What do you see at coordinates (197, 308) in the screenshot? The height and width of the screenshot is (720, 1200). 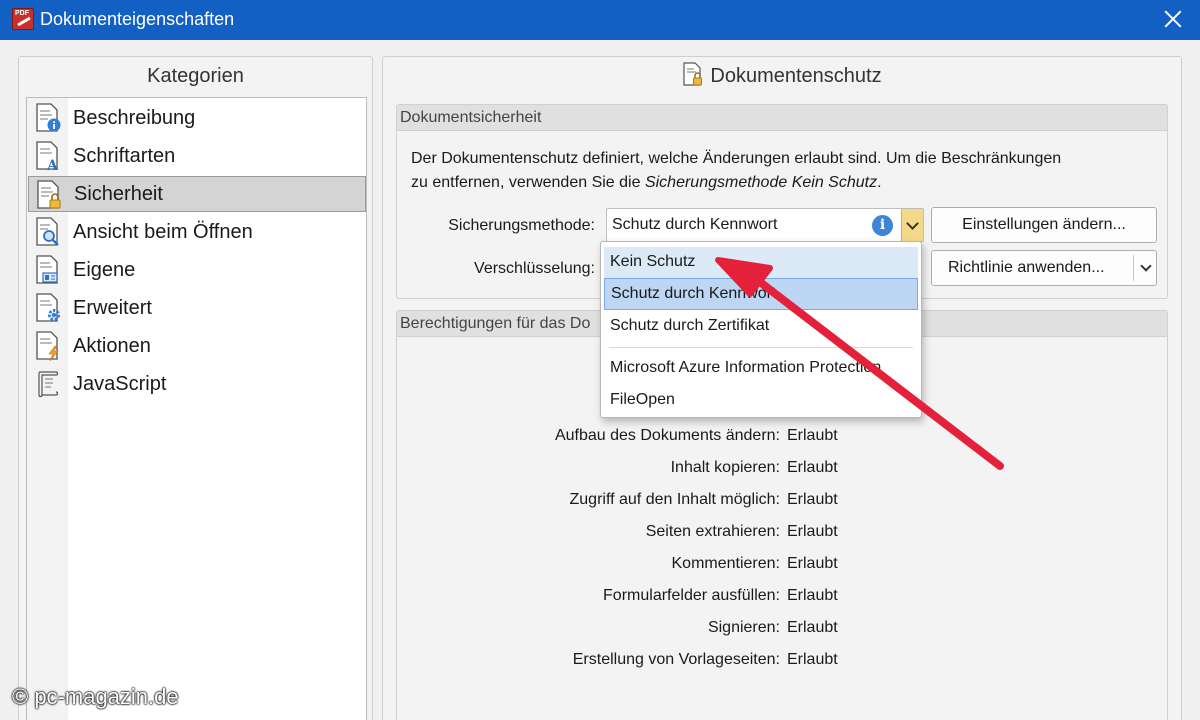 I see `category-item-erweitert: Erweitert` at bounding box center [197, 308].